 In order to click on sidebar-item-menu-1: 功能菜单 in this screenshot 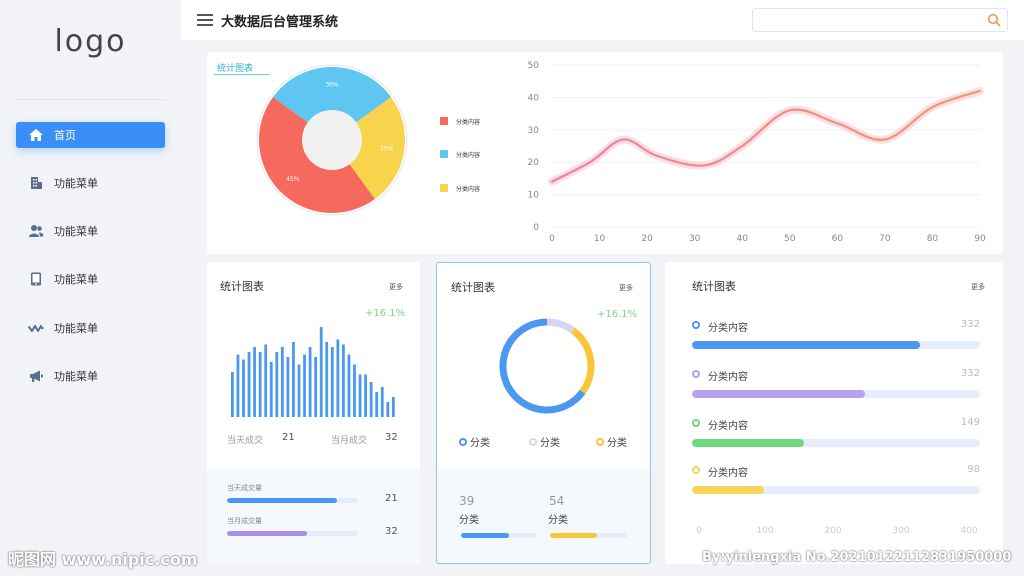, I will do `click(90, 183)`.